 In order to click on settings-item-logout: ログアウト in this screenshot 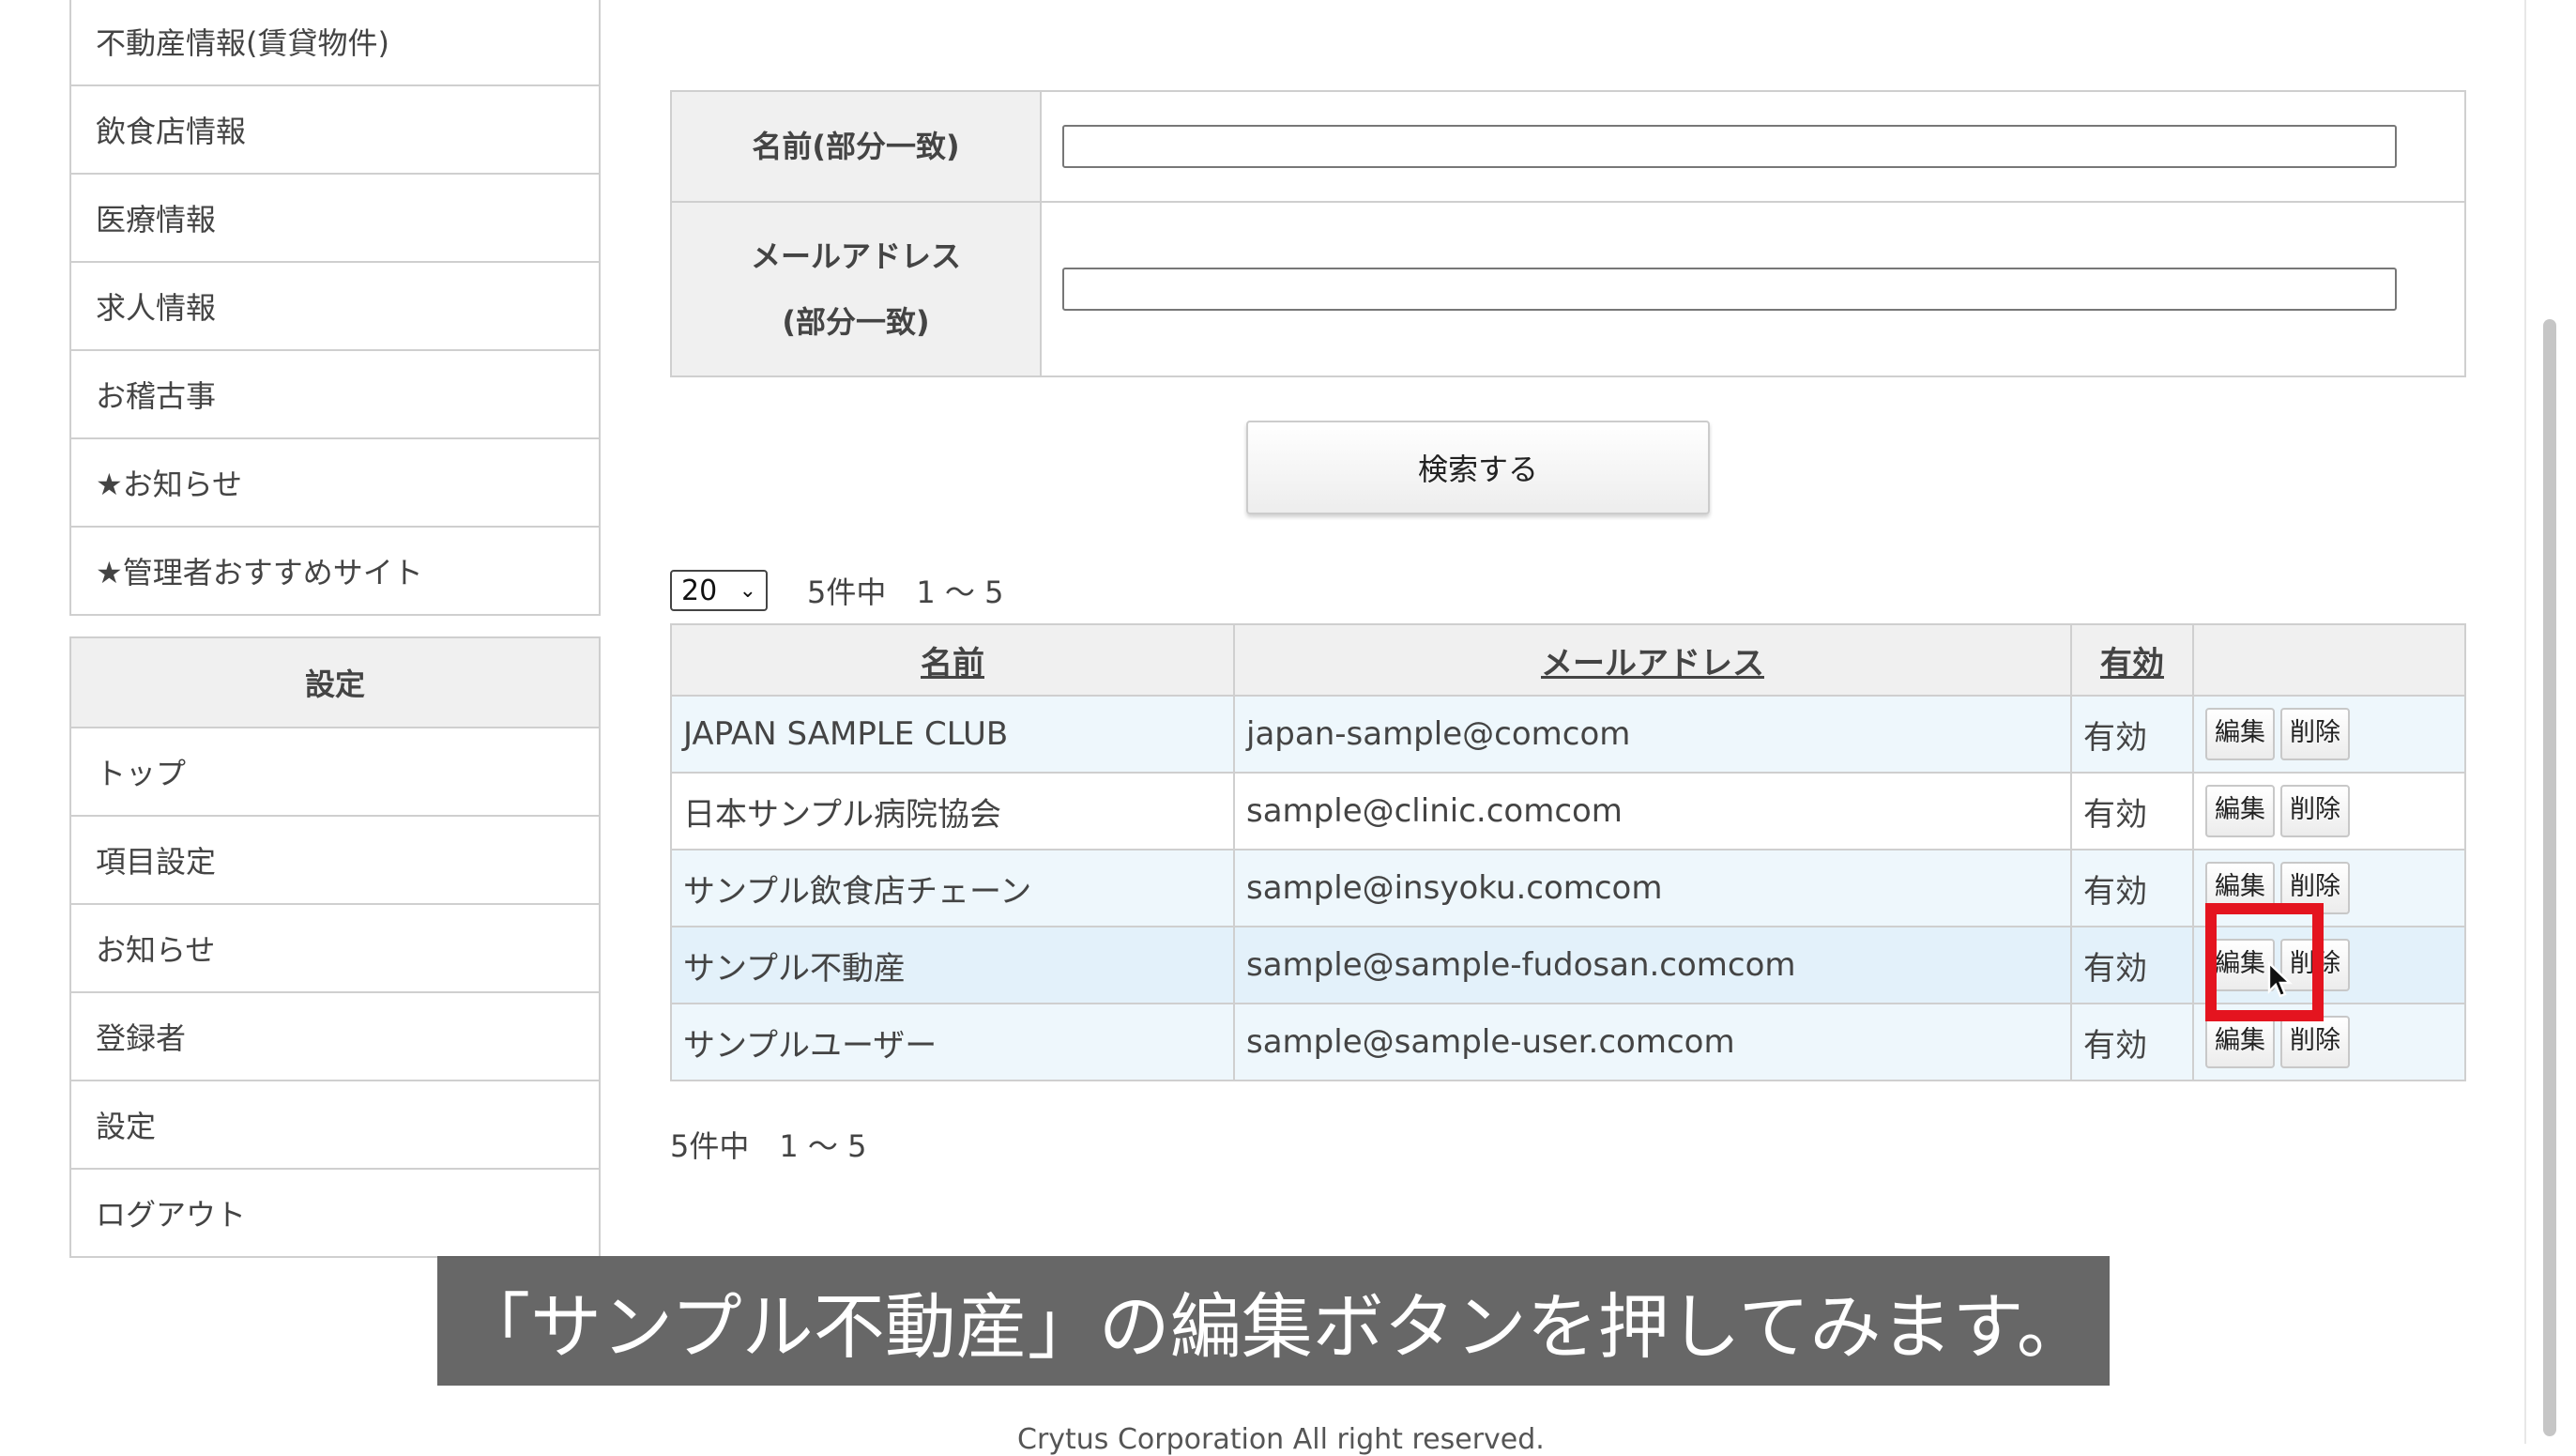, I will do `click(335, 1214)`.